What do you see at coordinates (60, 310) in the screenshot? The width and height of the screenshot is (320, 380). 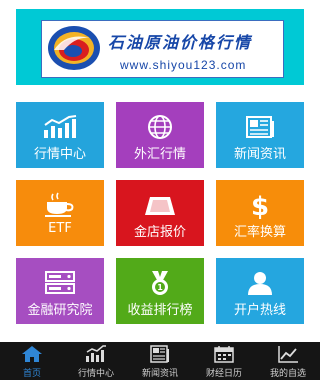 I see `tile-label: 金融研究院` at bounding box center [60, 310].